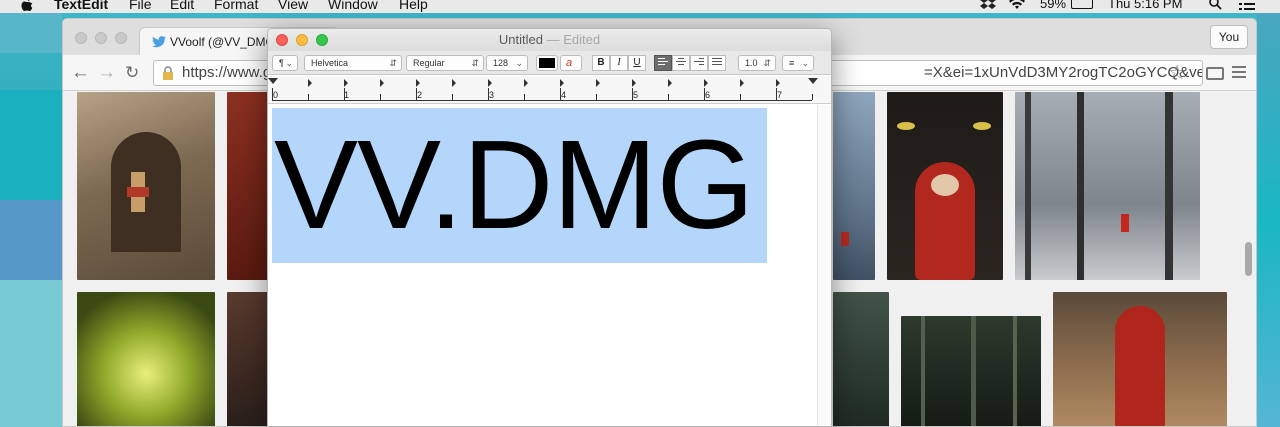 The image size is (1280, 427). Describe the element at coordinates (1248, 259) in the screenshot. I see `page-scrollbar` at that location.